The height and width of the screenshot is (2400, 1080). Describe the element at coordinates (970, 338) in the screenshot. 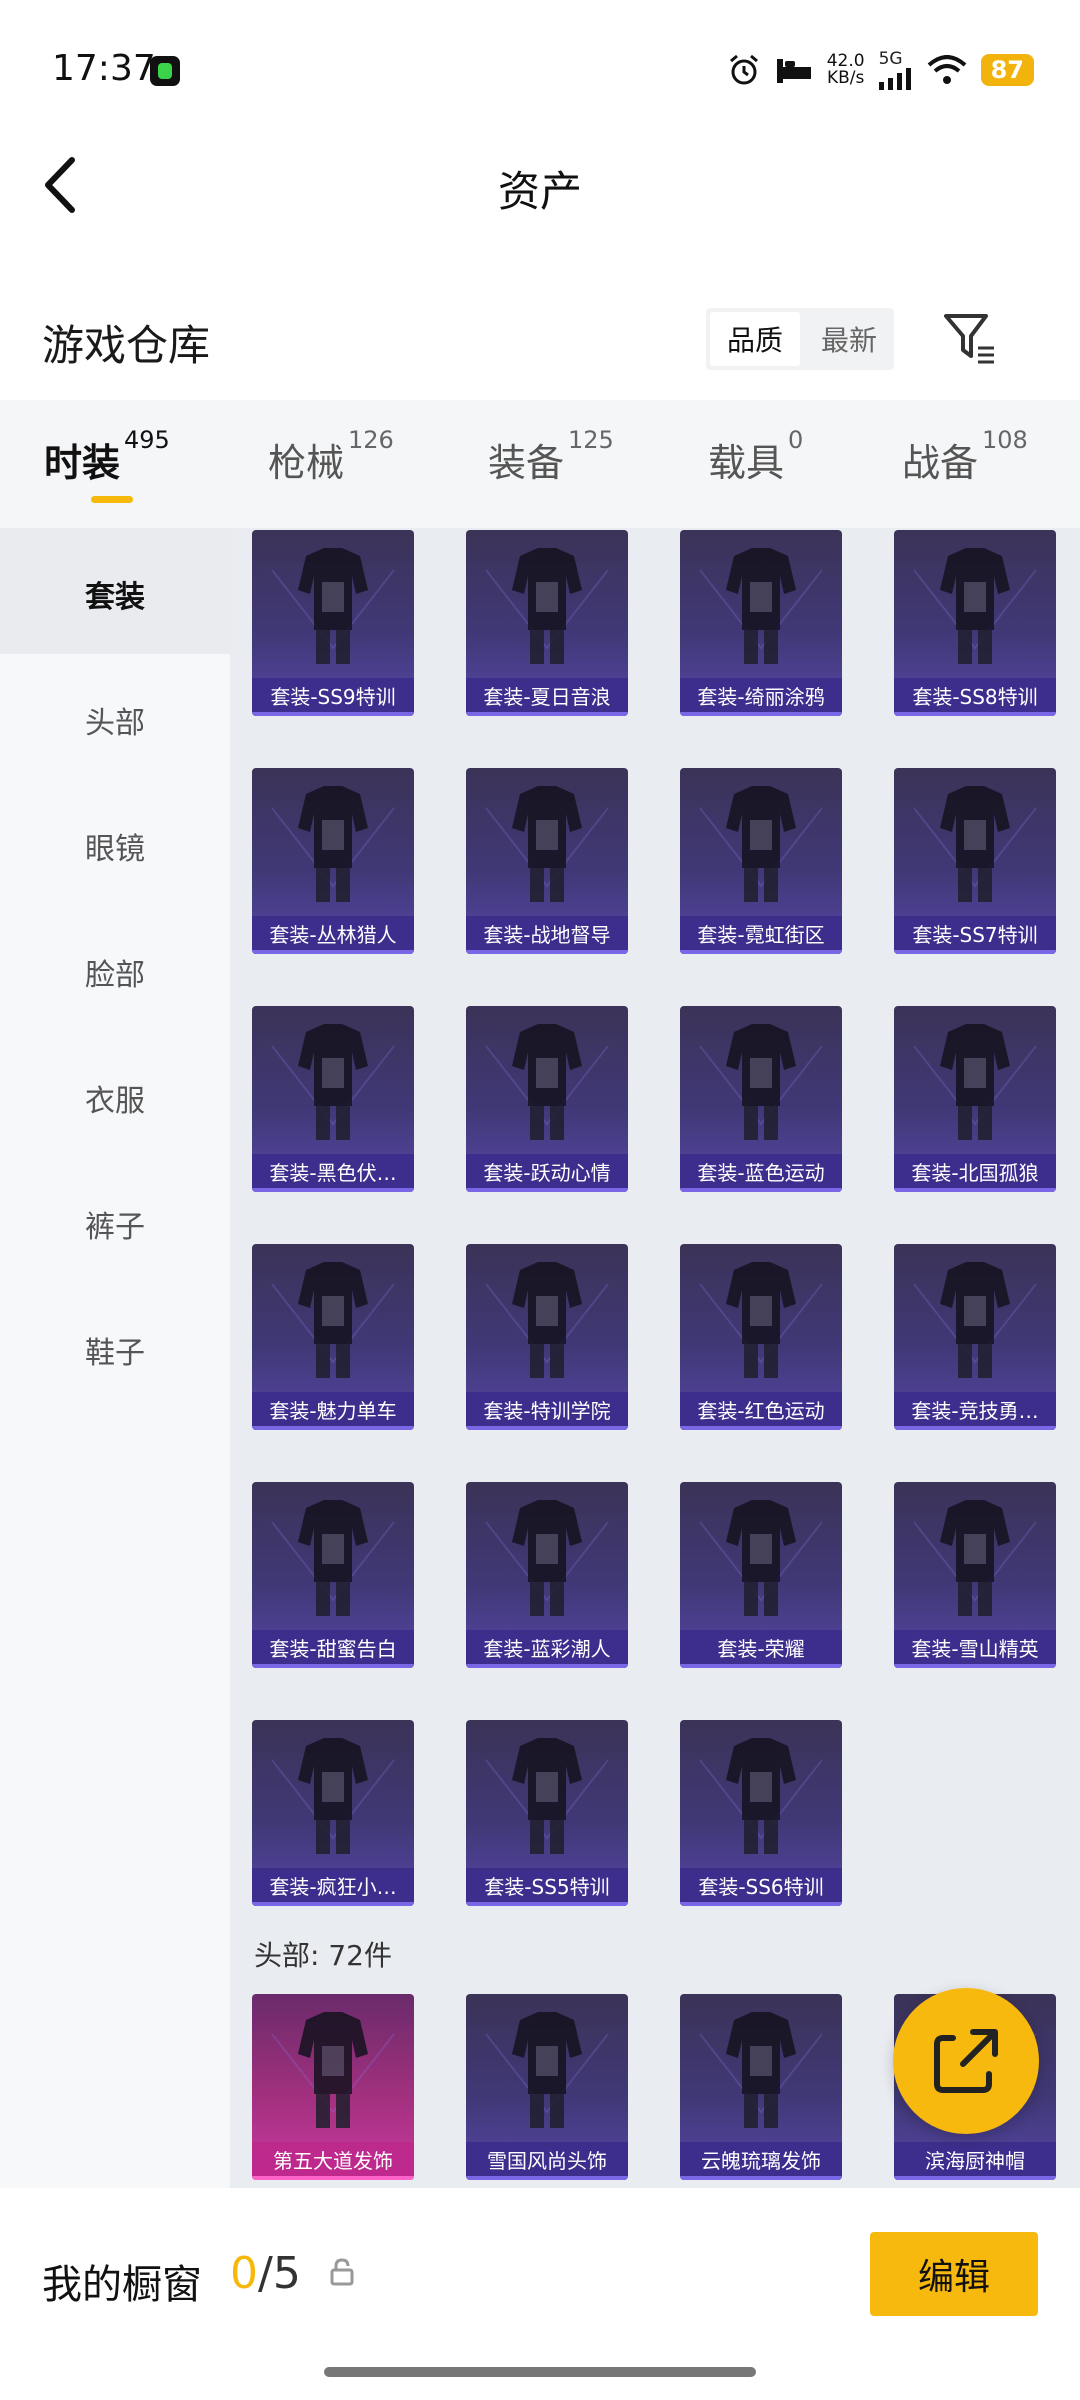

I see `filter-icon` at that location.